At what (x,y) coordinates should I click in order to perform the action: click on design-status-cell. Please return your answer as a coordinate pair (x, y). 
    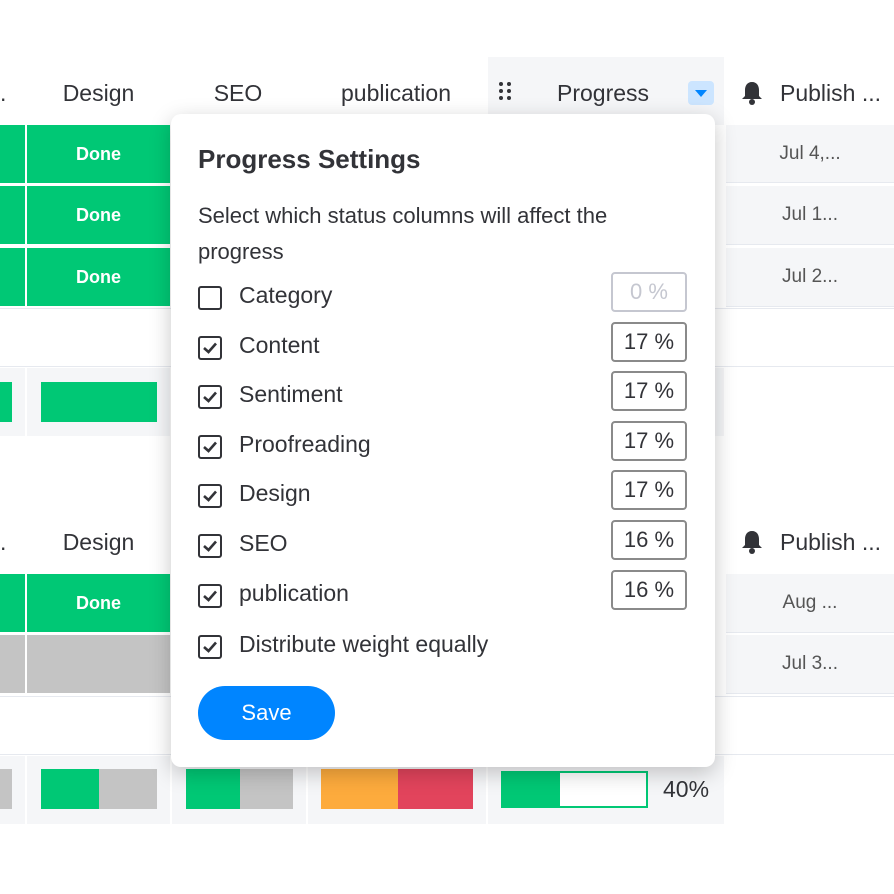
    Looking at the image, I should click on (98, 664).